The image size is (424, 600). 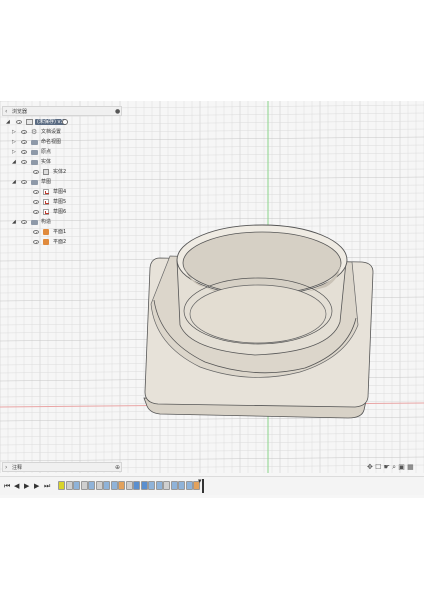 What do you see at coordinates (203, 486) in the screenshot?
I see `timeline-marker` at bounding box center [203, 486].